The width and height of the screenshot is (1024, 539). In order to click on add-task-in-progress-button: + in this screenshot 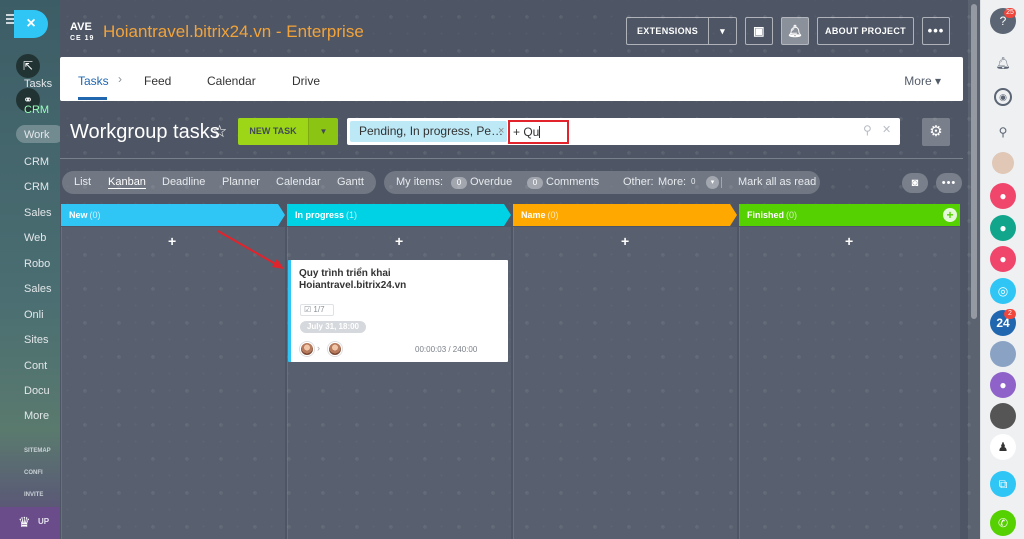, I will do `click(399, 241)`.